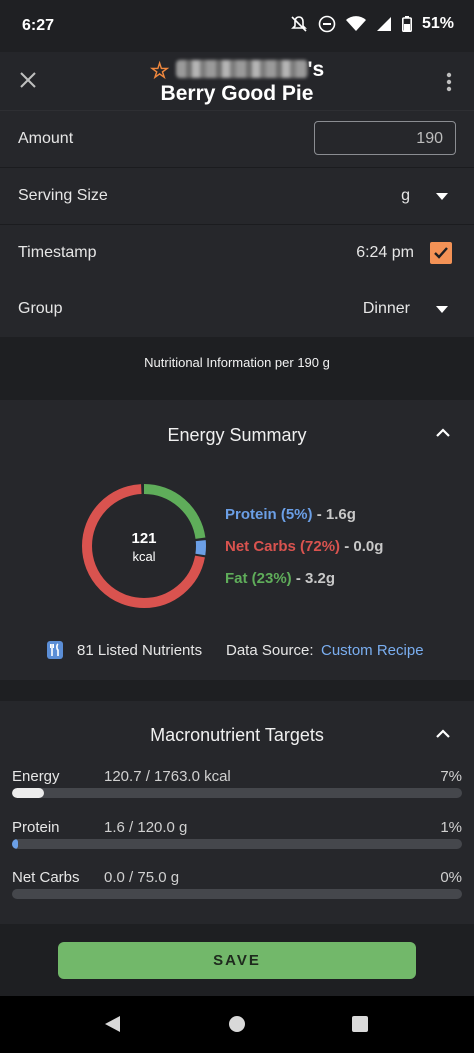  Describe the element at coordinates (167, 776) in the screenshot. I see `macro-energy-value: 120.7 / 1763.0 kcal` at that location.